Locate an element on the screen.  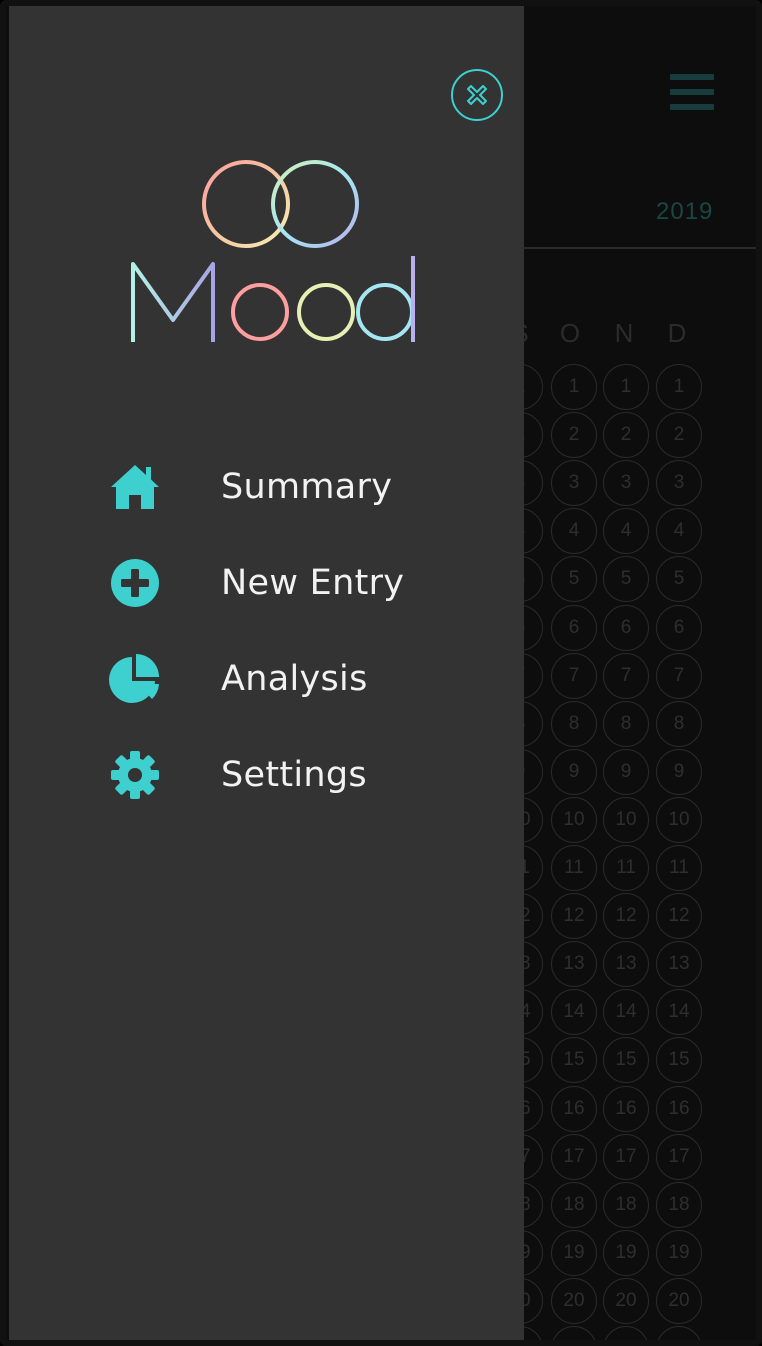
plus-circle-icon is located at coordinates (135, 583).